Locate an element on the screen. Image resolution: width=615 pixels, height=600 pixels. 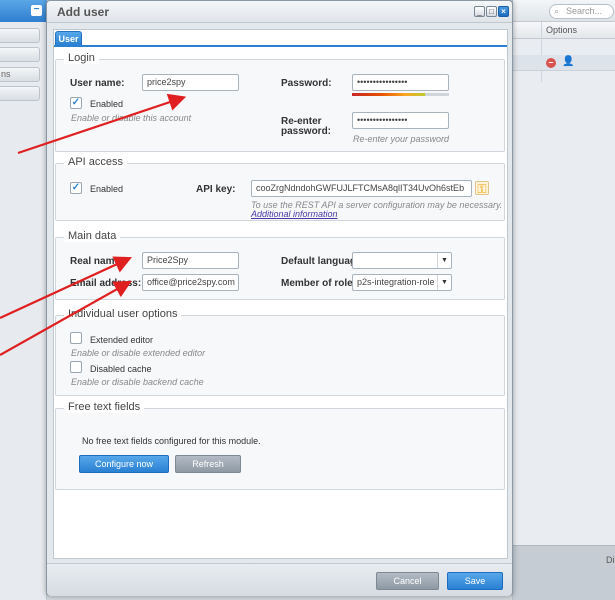
disabled-cache-checkbox is located at coordinates (76, 367).